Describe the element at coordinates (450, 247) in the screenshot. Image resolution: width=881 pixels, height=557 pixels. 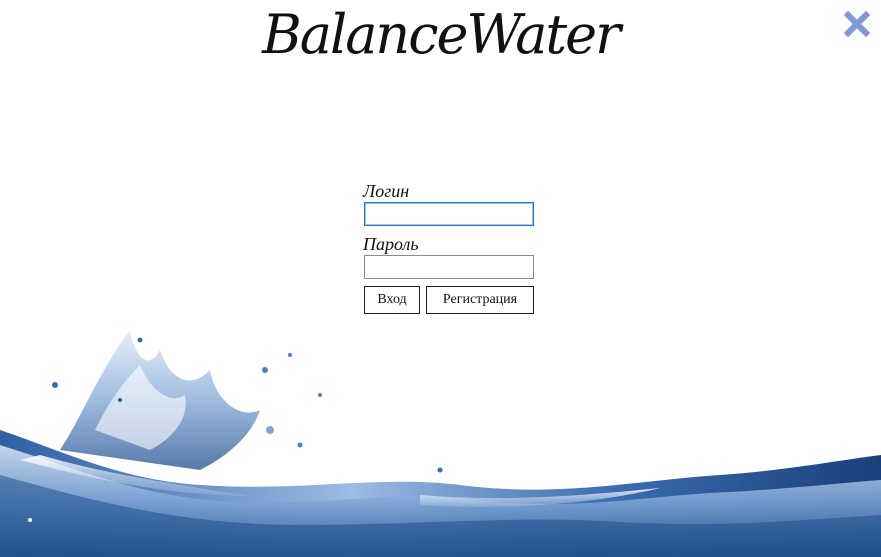
I see `login-form: Логин Пароль Вход Регистрация` at that location.